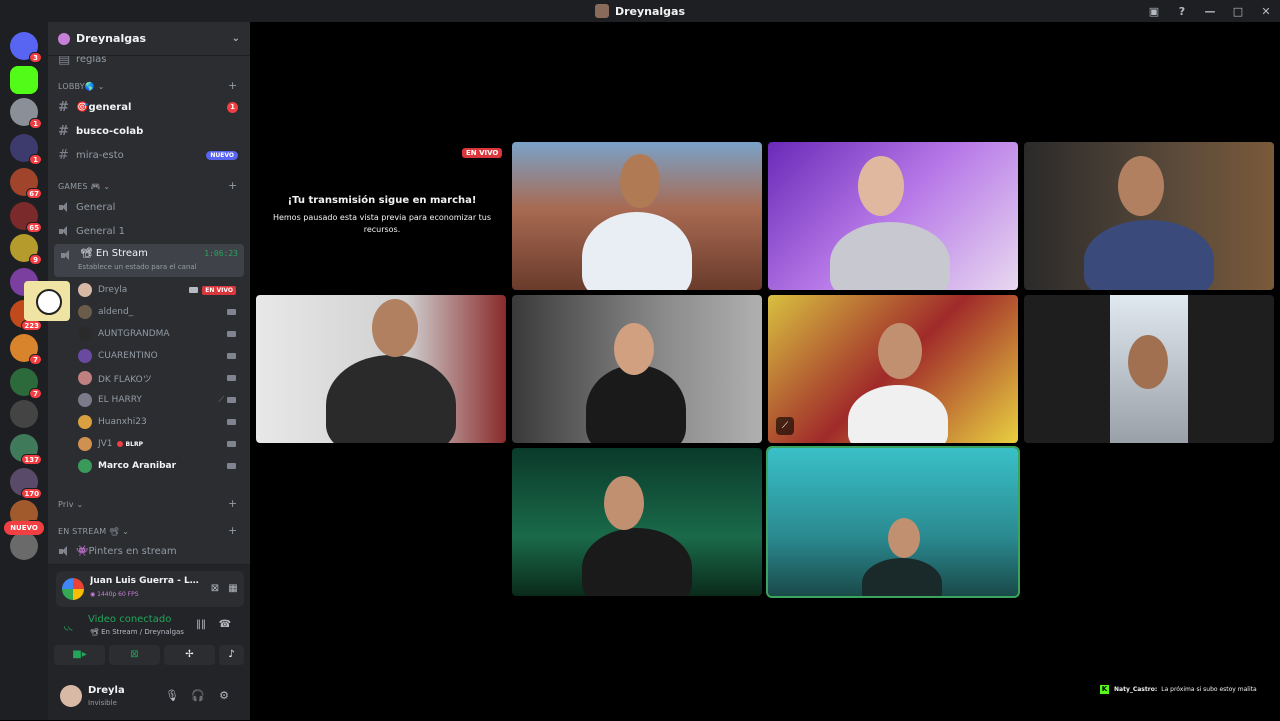  I want to click on preview-paused-title: ¡Tu transmisión sigue en marcha!, so click(382, 200).